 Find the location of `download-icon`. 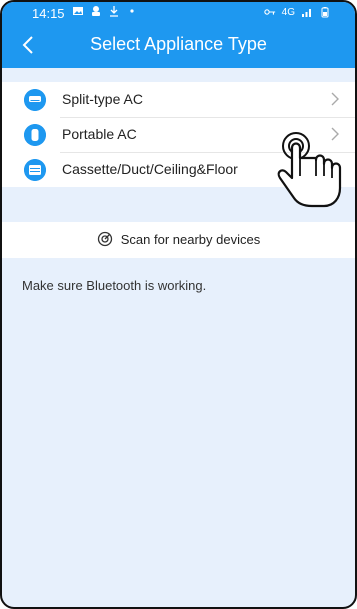

download-icon is located at coordinates (114, 11).